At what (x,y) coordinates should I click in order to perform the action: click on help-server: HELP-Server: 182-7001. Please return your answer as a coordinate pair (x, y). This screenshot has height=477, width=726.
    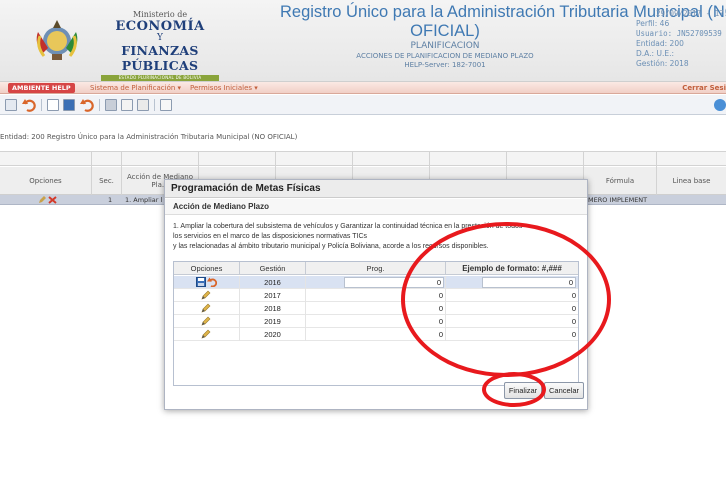
    Looking at the image, I should click on (445, 65).